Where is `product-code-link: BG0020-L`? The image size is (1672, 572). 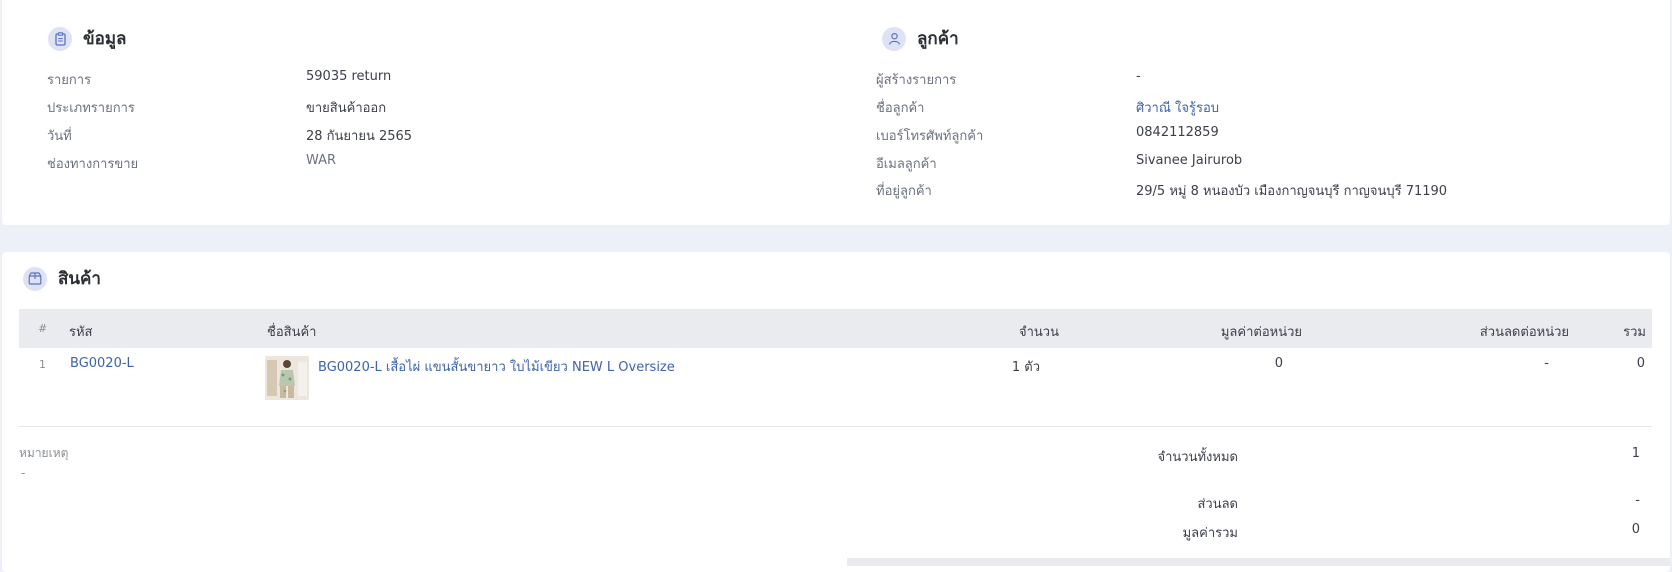 product-code-link: BG0020-L is located at coordinates (102, 363).